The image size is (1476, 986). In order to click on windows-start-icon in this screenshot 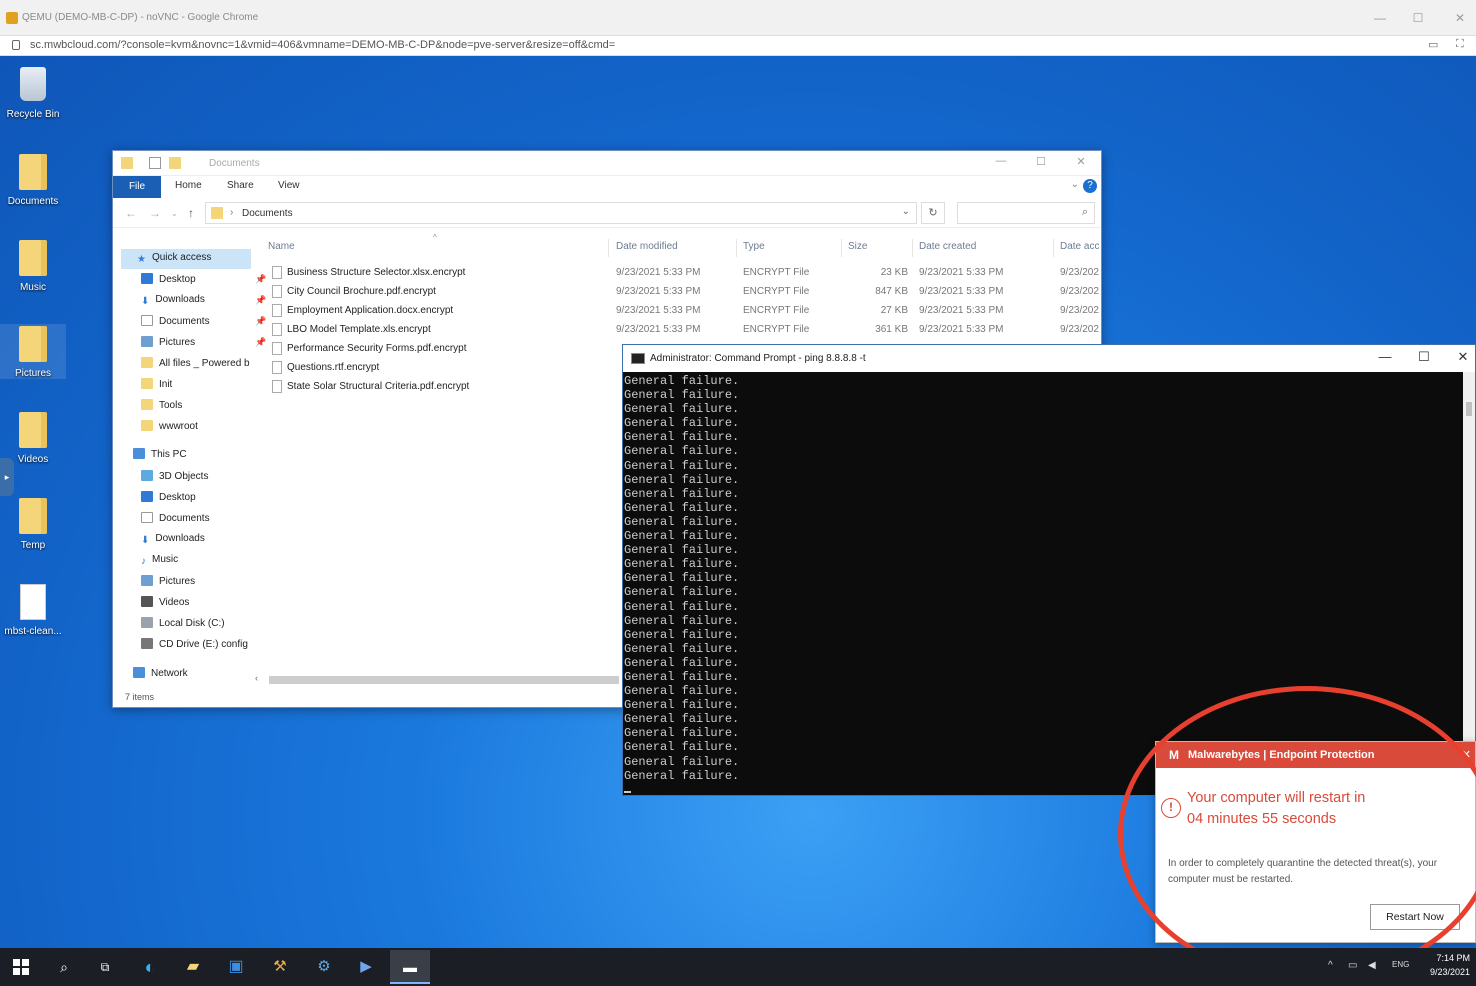, I will do `click(21, 967)`.